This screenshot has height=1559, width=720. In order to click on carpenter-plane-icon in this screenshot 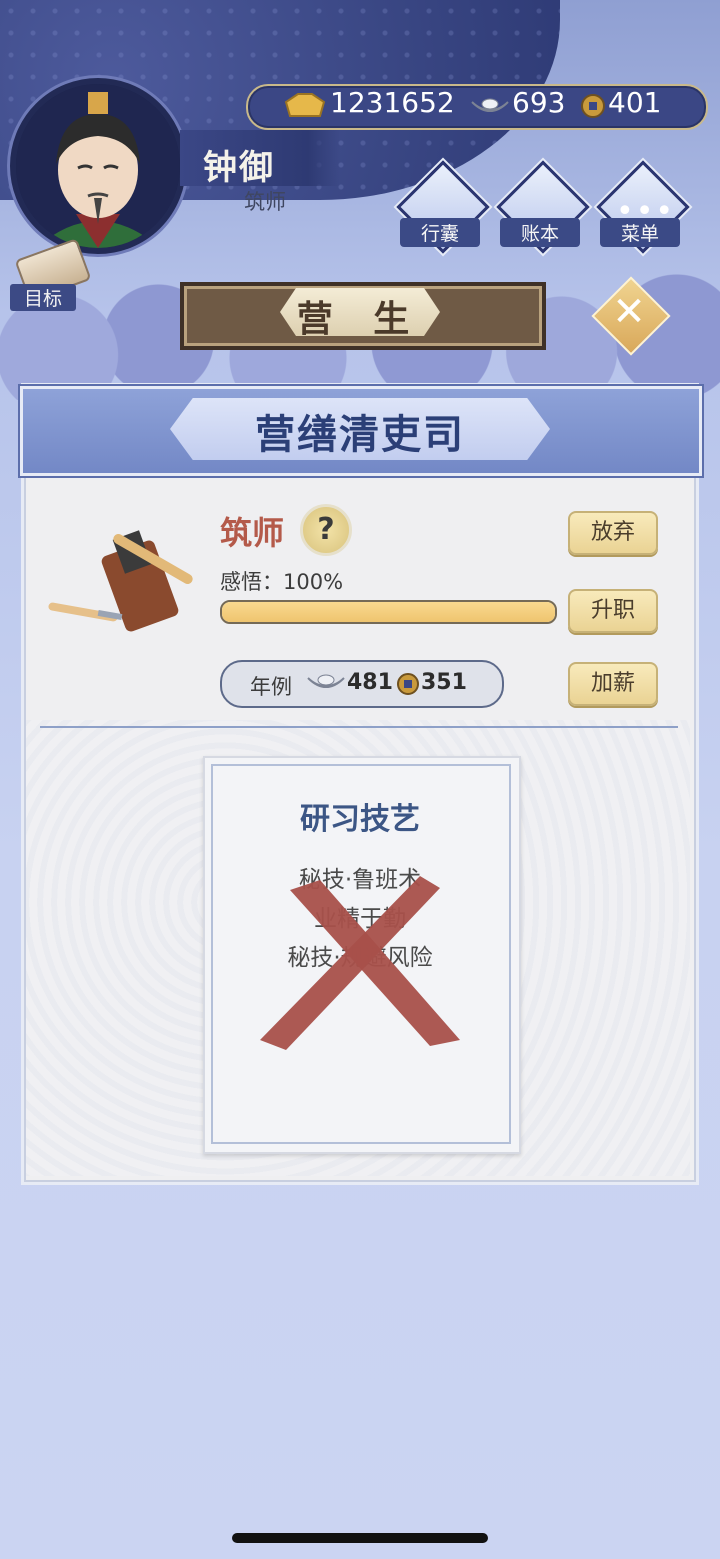, I will do `click(120, 581)`.